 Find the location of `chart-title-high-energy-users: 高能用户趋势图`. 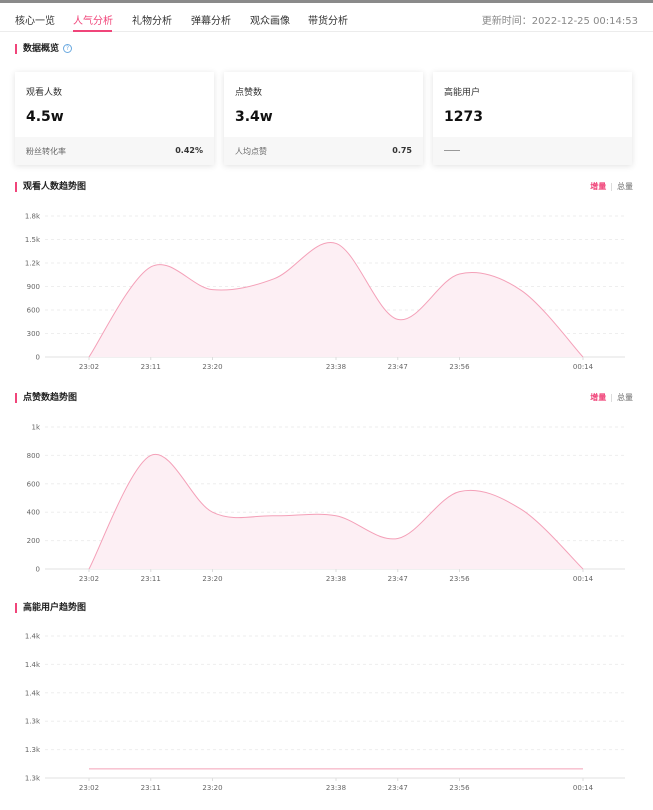

chart-title-high-energy-users: 高能用户趋势图 is located at coordinates (50, 608).